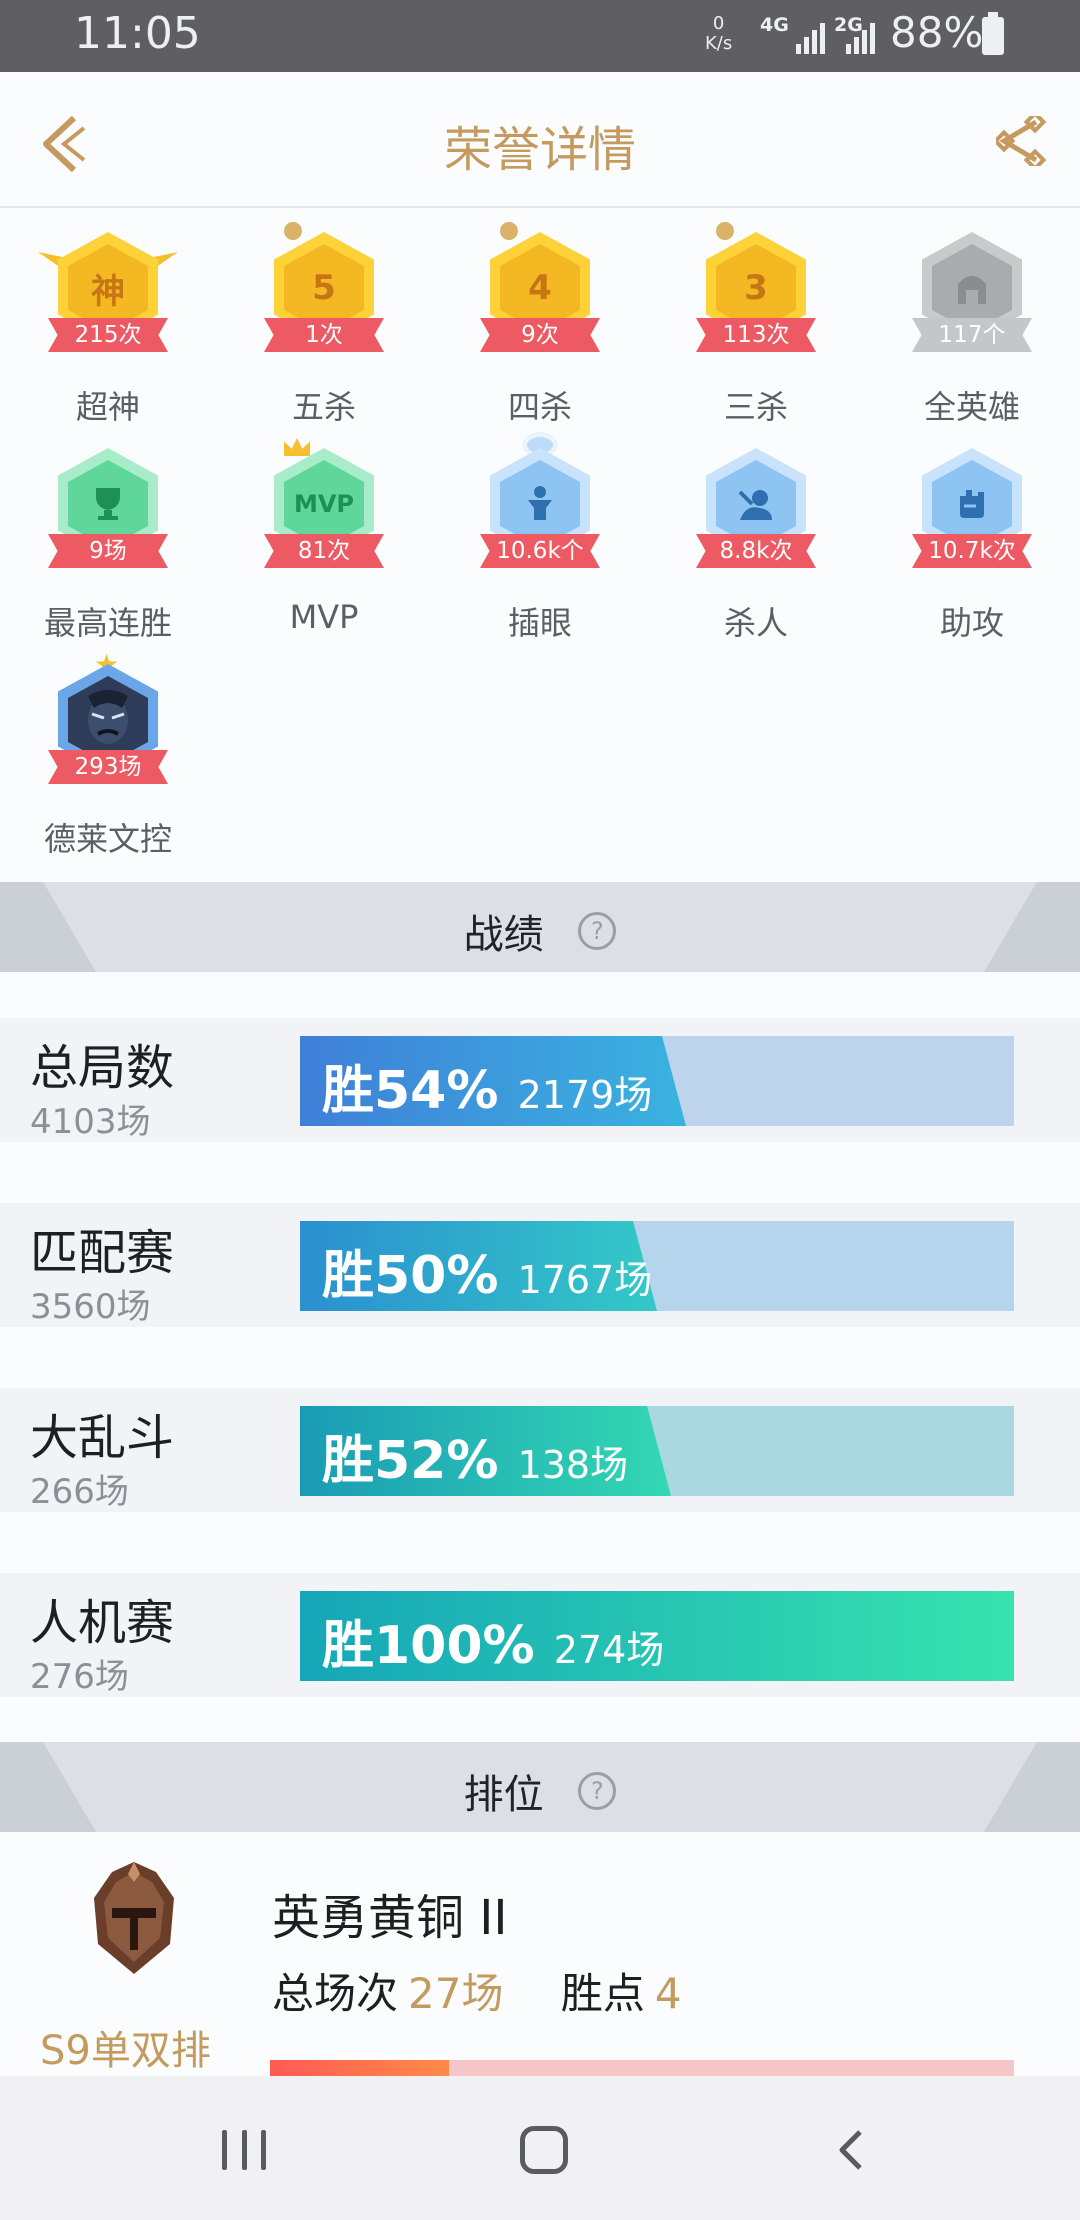 The height and width of the screenshot is (2220, 1080). Describe the element at coordinates (972, 551) in the screenshot. I see `honor-count: 10.7k次` at that location.